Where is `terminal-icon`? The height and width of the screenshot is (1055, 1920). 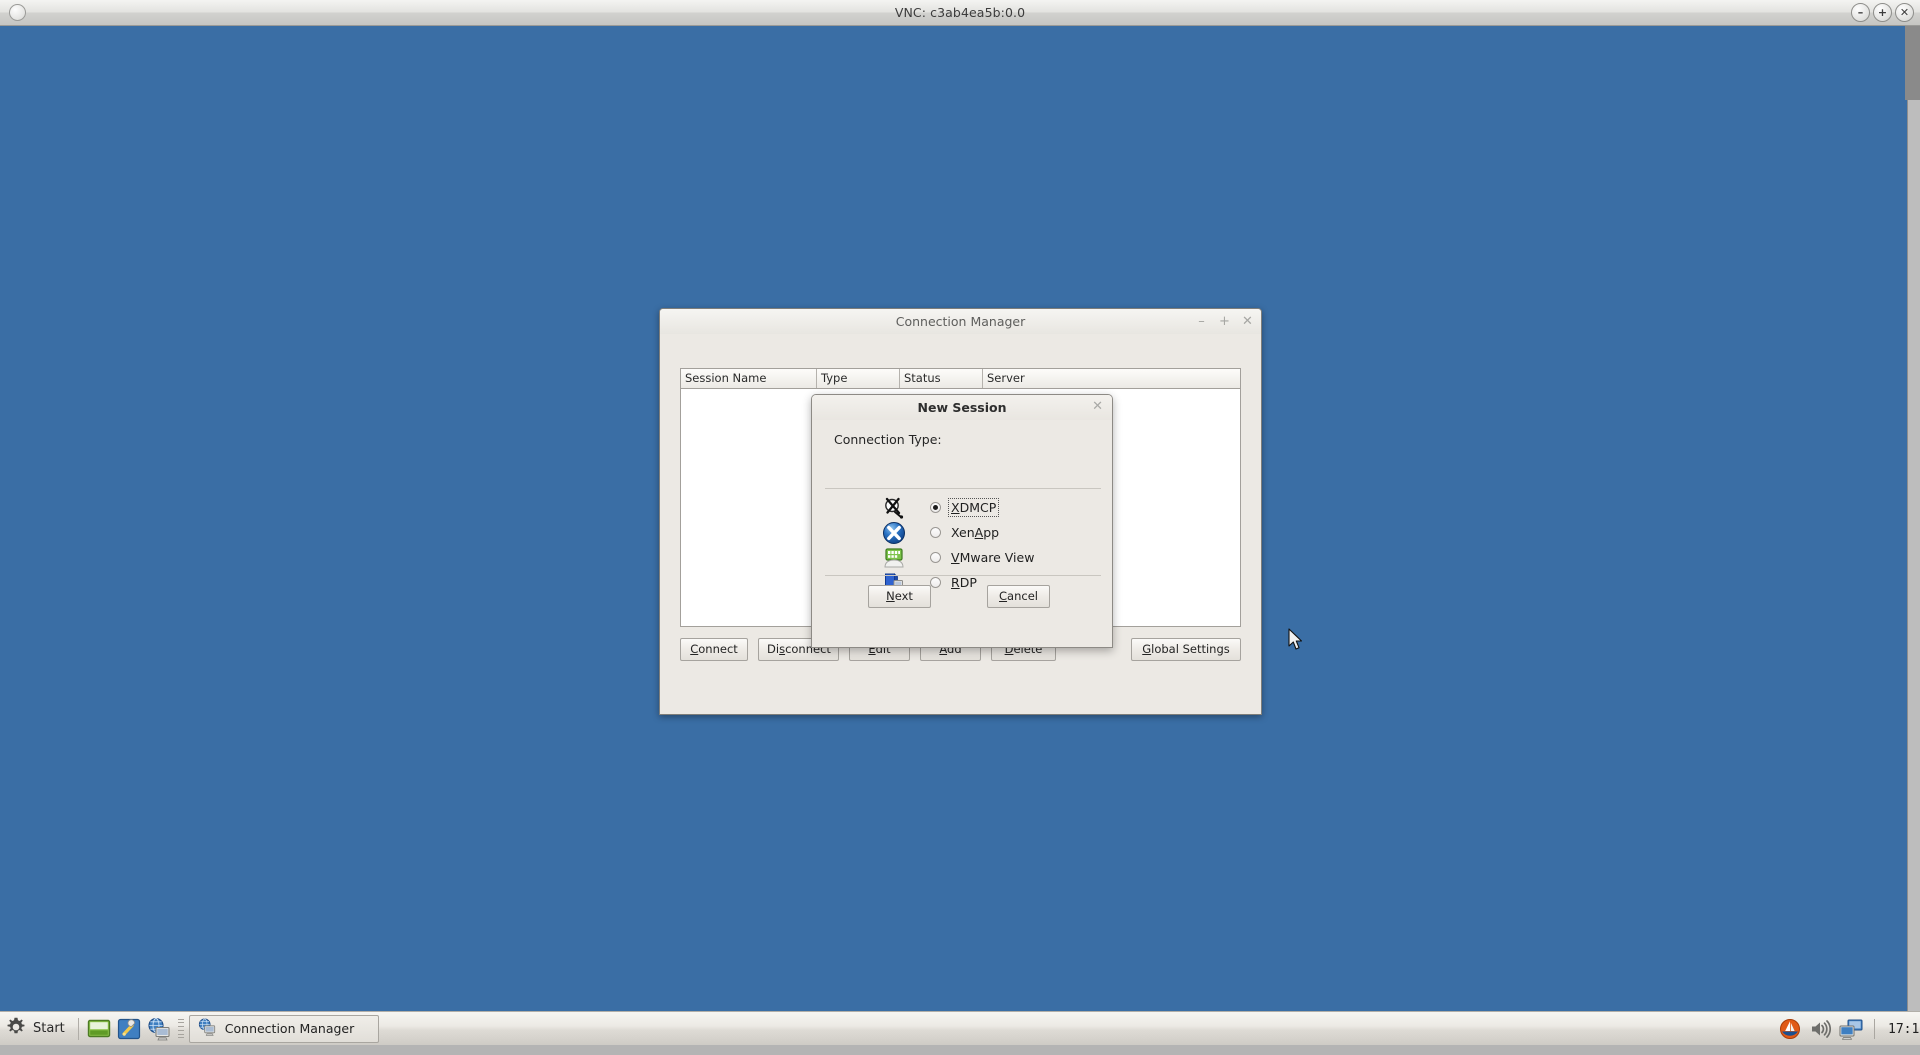
terminal-icon is located at coordinates (99, 1029).